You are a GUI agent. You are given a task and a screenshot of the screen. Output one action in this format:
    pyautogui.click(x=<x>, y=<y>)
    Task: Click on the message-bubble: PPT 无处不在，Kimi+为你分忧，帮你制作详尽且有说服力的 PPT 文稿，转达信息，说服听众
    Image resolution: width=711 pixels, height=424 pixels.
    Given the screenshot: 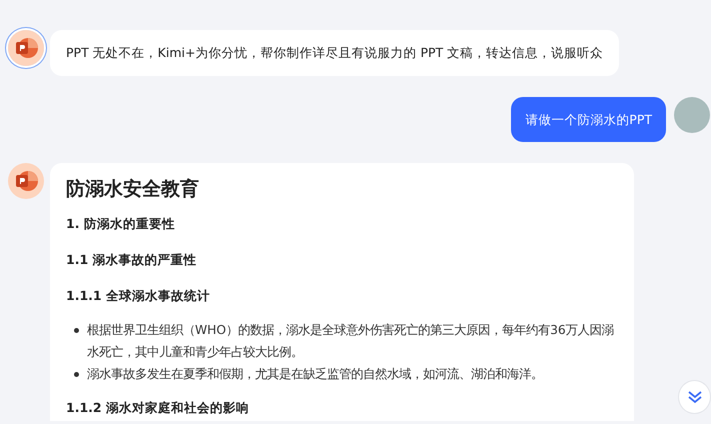 What is the action you would take?
    pyautogui.click(x=335, y=53)
    